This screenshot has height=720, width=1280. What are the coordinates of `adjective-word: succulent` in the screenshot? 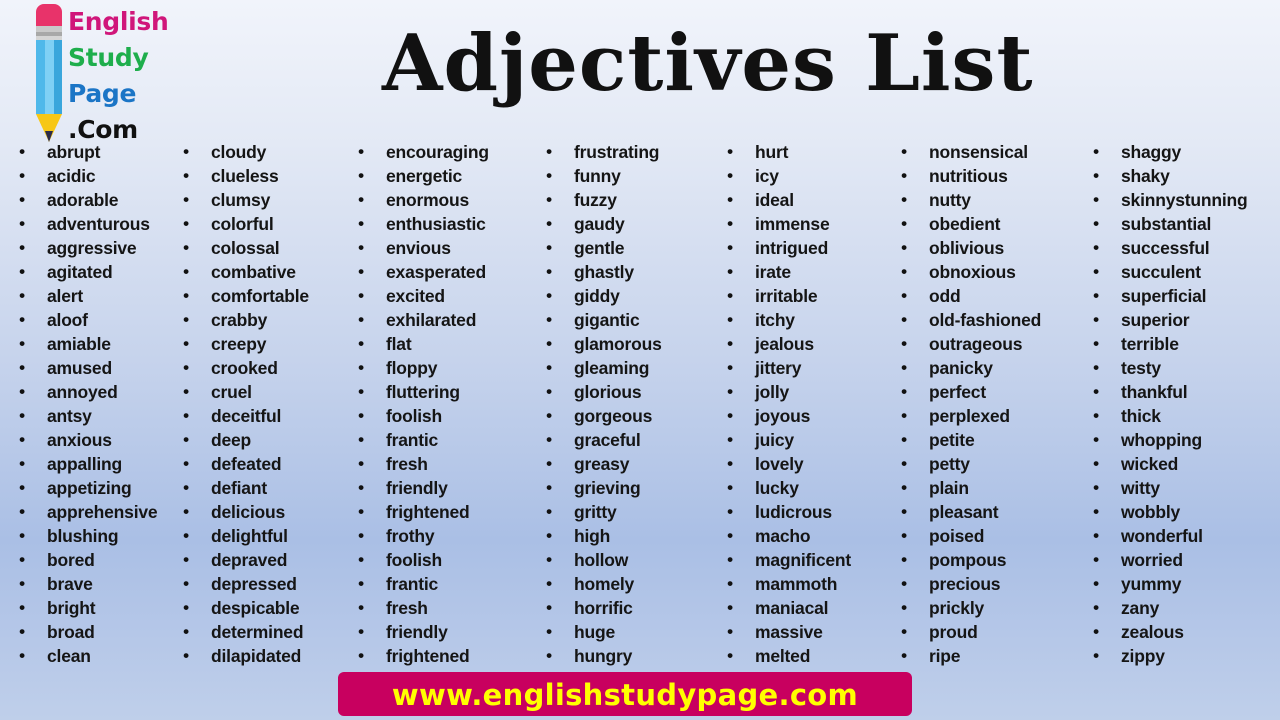 It's located at (1161, 272).